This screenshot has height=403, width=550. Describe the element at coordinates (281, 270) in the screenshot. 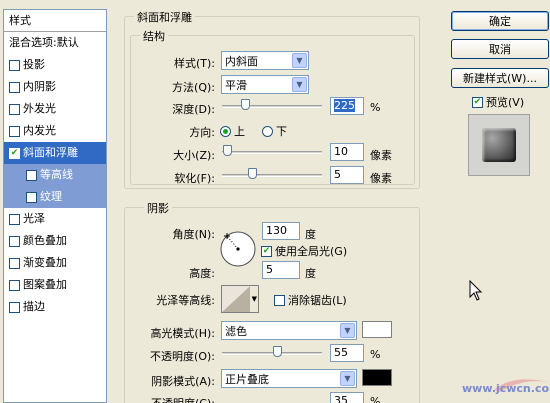

I see `altitude-input: 5` at that location.